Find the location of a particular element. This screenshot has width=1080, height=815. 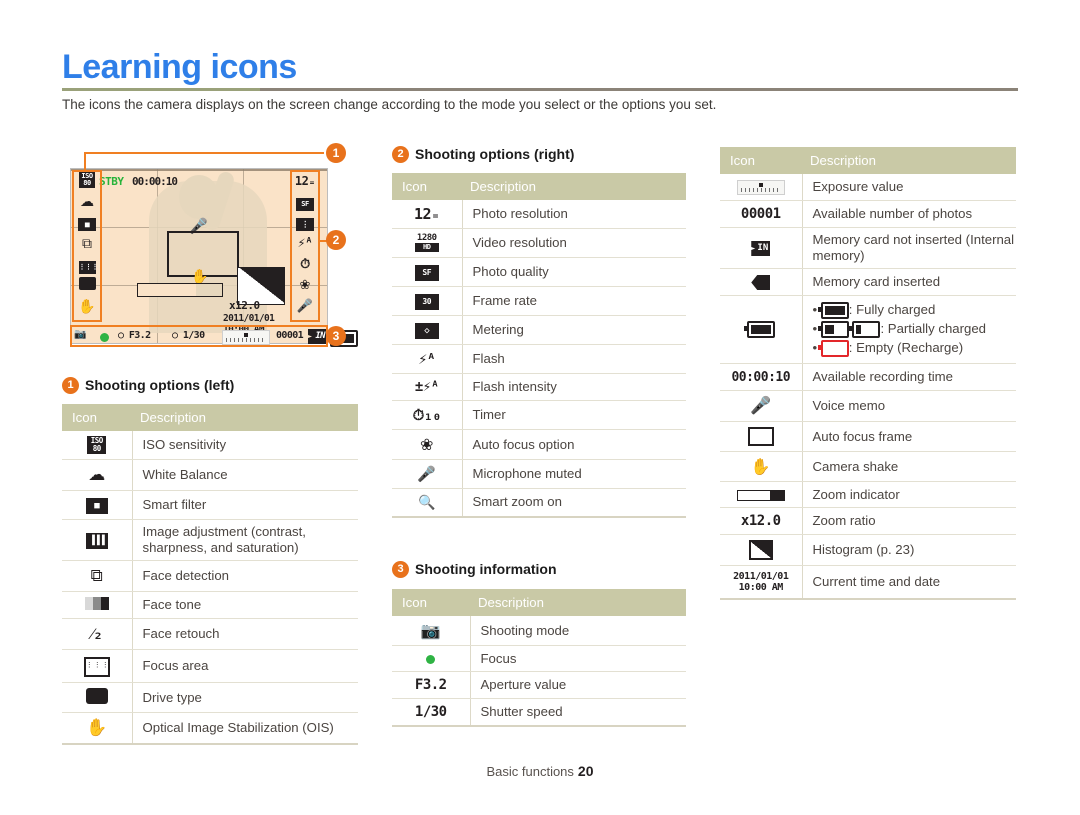

table-row: 🎤 Voice memo is located at coordinates (868, 406).